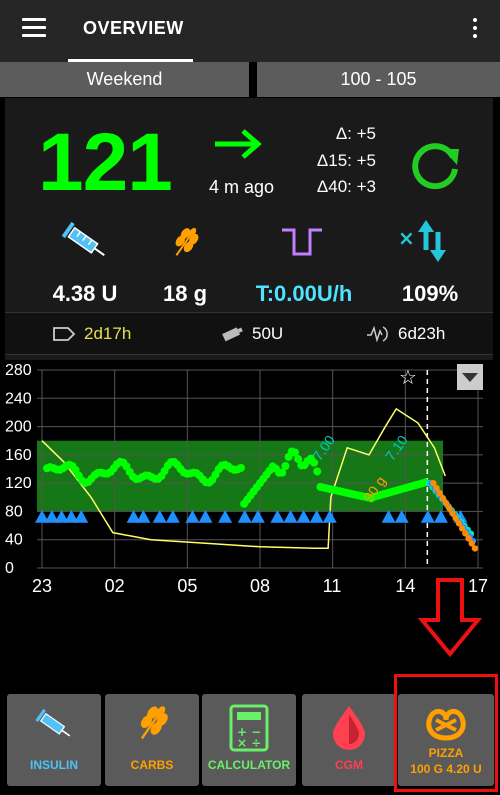  What do you see at coordinates (185, 294) in the screenshot?
I see `carbs-on-board: 18 g` at bounding box center [185, 294].